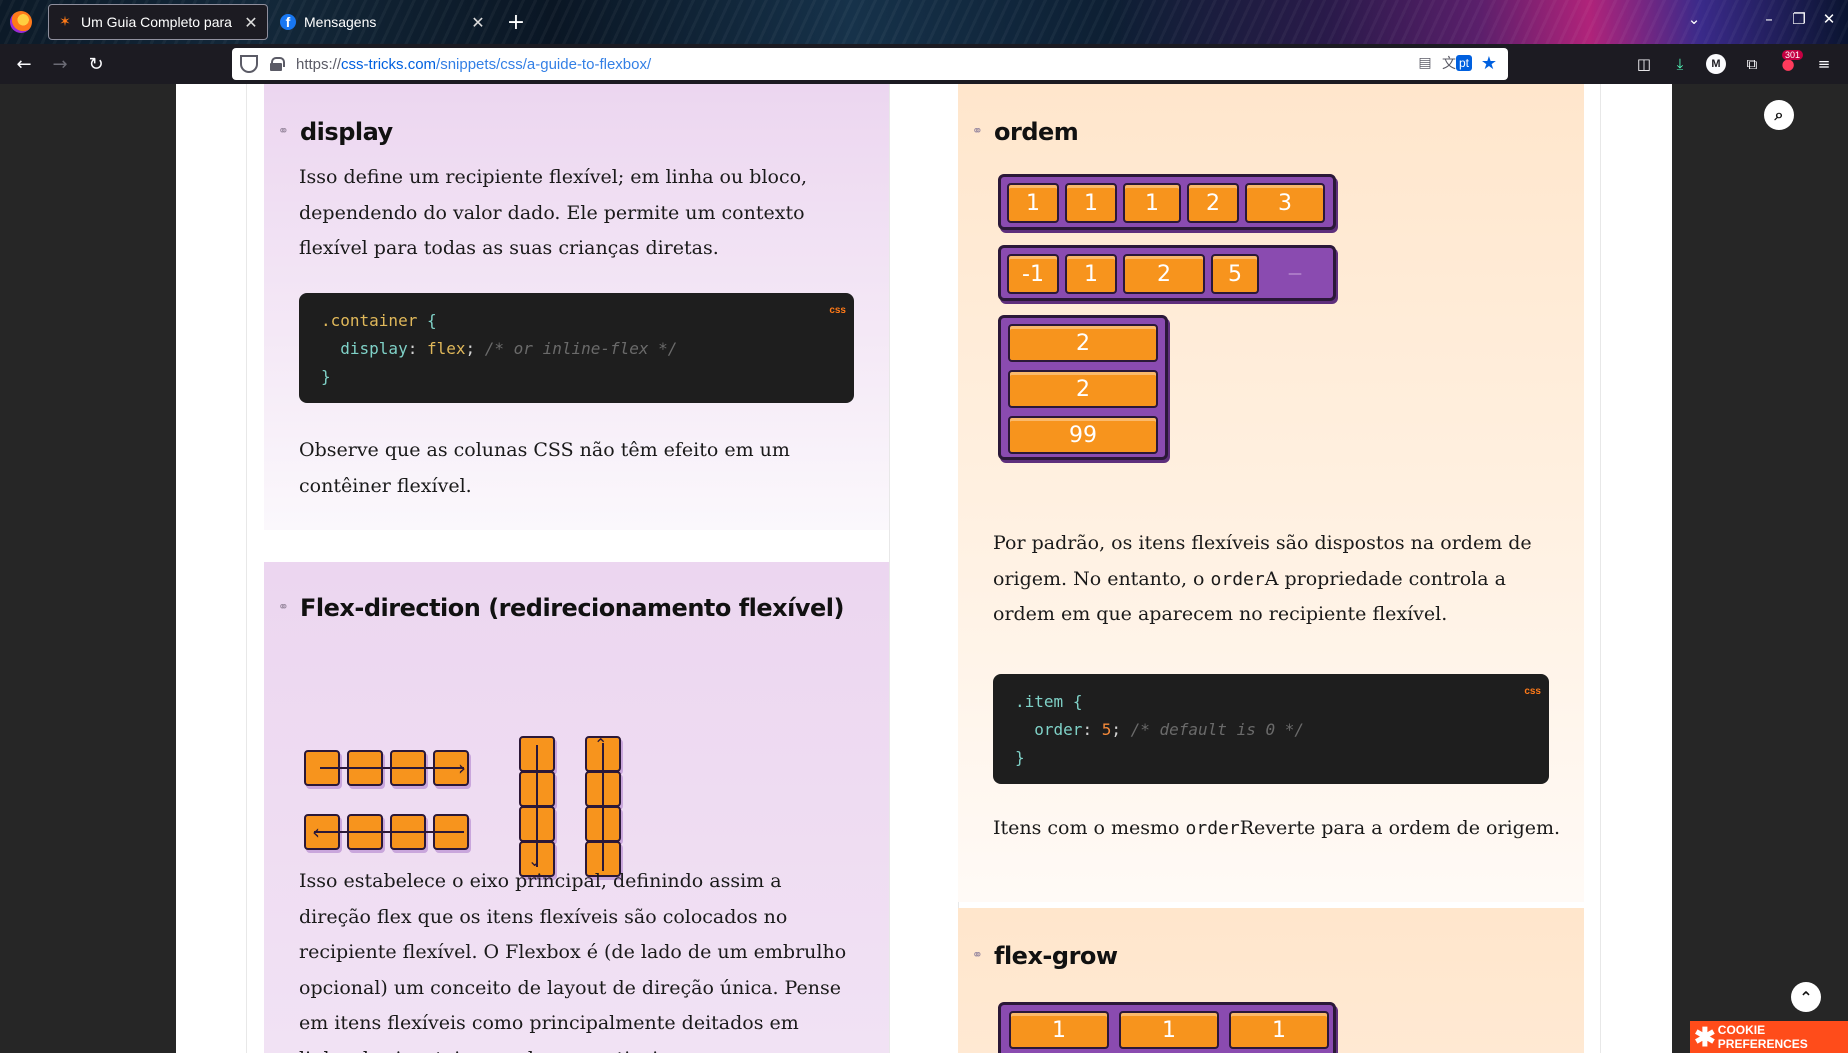  What do you see at coordinates (1106, 729) in the screenshot?
I see `code-value: 5` at bounding box center [1106, 729].